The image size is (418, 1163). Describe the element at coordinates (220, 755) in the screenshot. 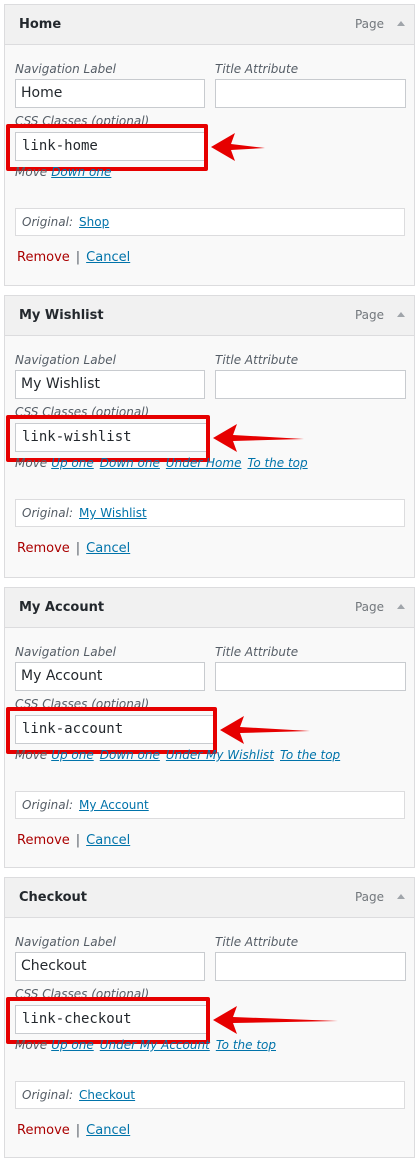

I see `move-link: Under My Wishlist` at that location.